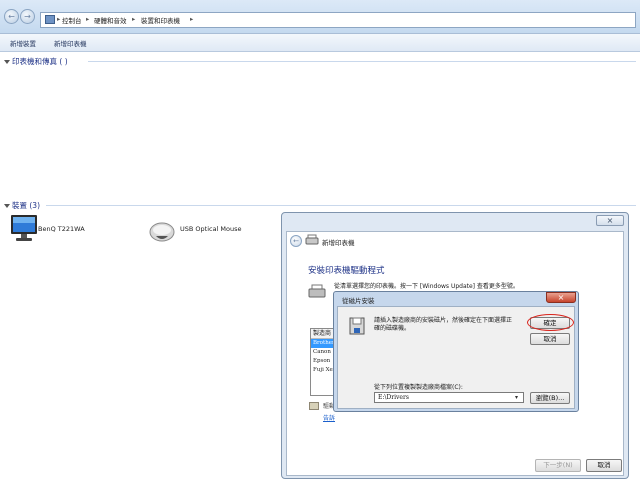  Describe the element at coordinates (40, 61) in the screenshot. I see `printers-group-heading: 印表機和傳真 ( )` at that location.